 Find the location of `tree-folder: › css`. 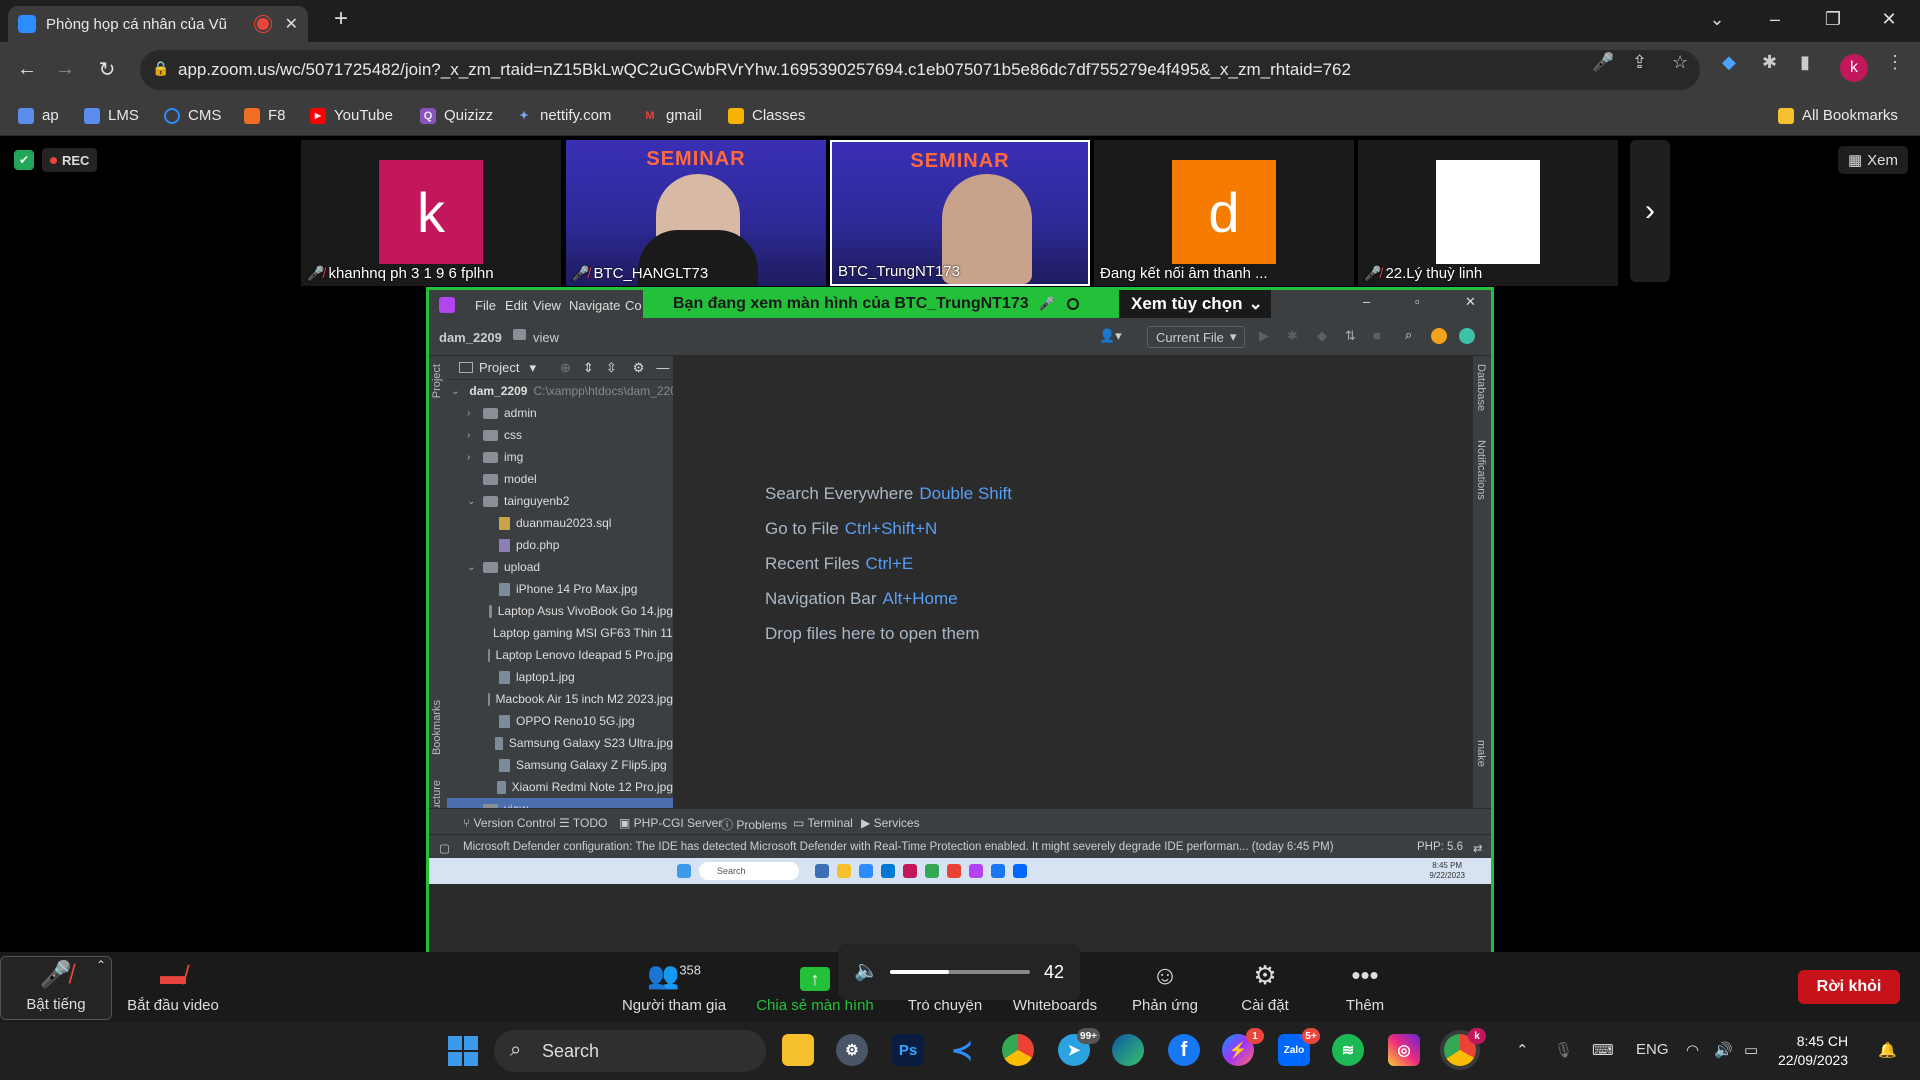

tree-folder: › css is located at coordinates (560, 435).